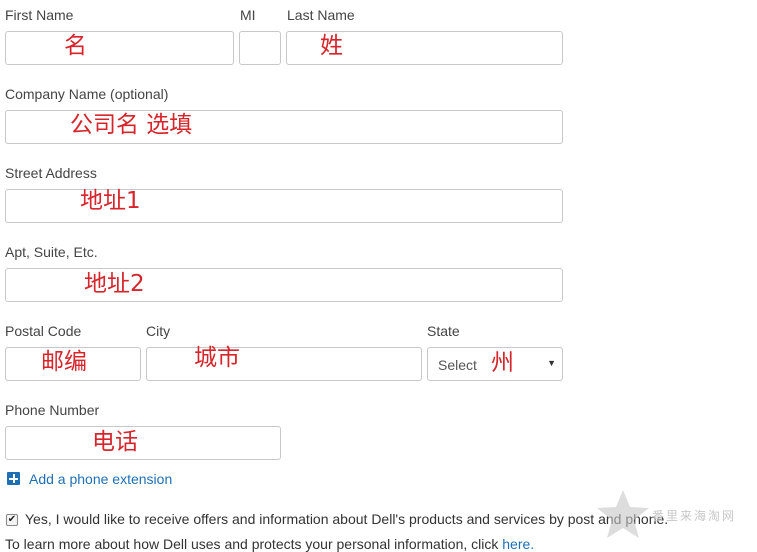 This screenshot has height=552, width=757. I want to click on last-name-value: 姓, so click(331, 46).